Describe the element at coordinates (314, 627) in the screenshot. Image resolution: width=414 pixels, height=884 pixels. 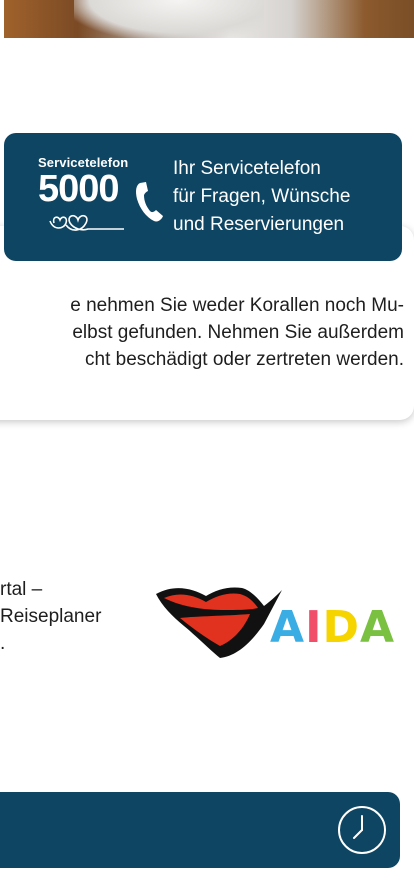
I see `aida-letter-i: I` at that location.